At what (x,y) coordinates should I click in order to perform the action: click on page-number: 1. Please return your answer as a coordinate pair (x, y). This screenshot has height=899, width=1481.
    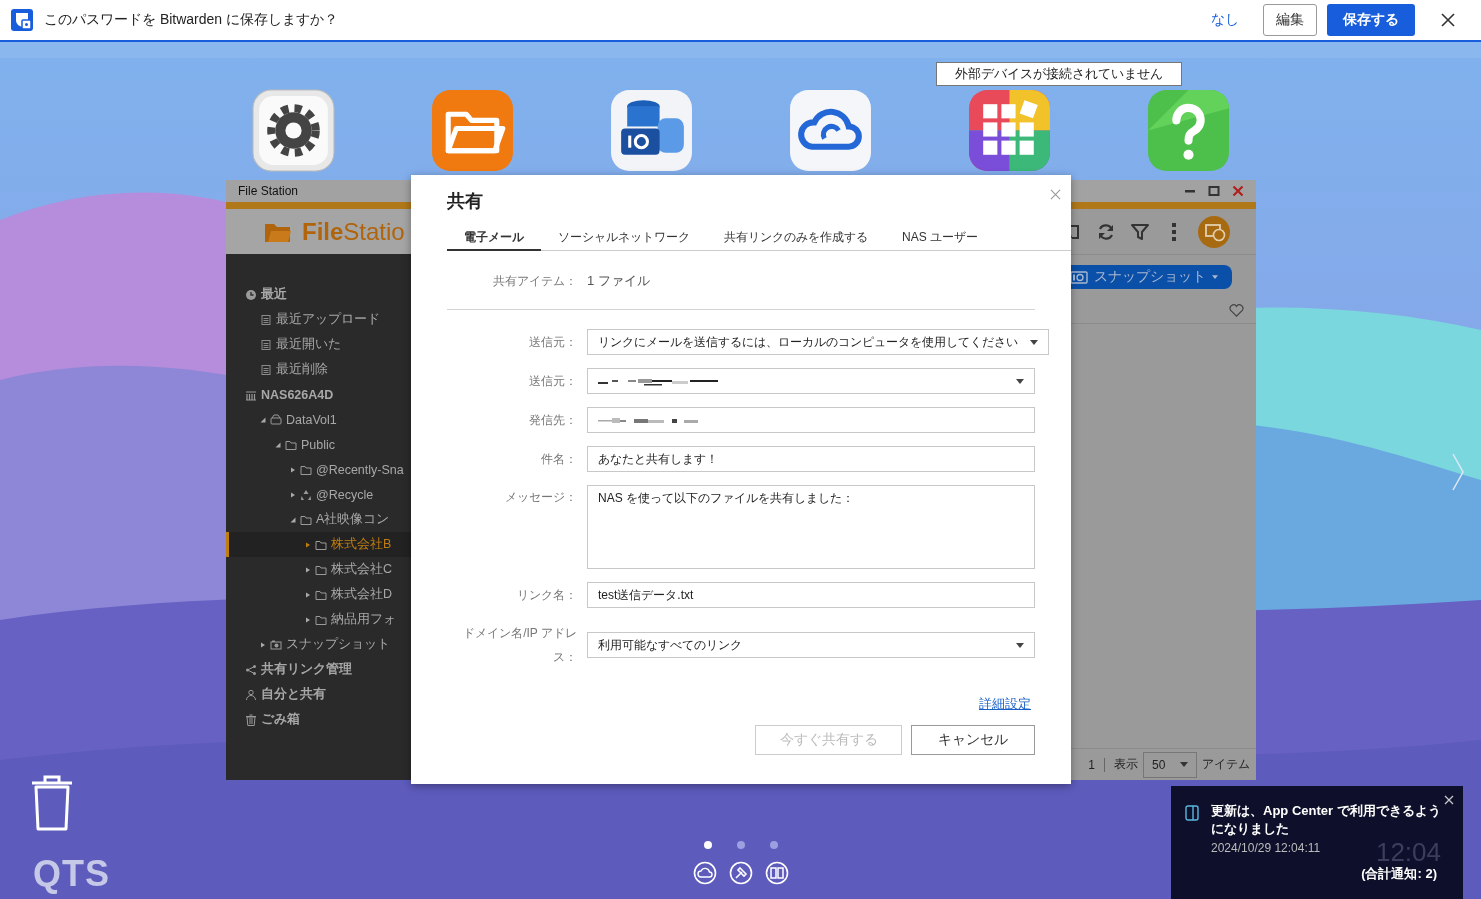
    Looking at the image, I should click on (1091, 764).